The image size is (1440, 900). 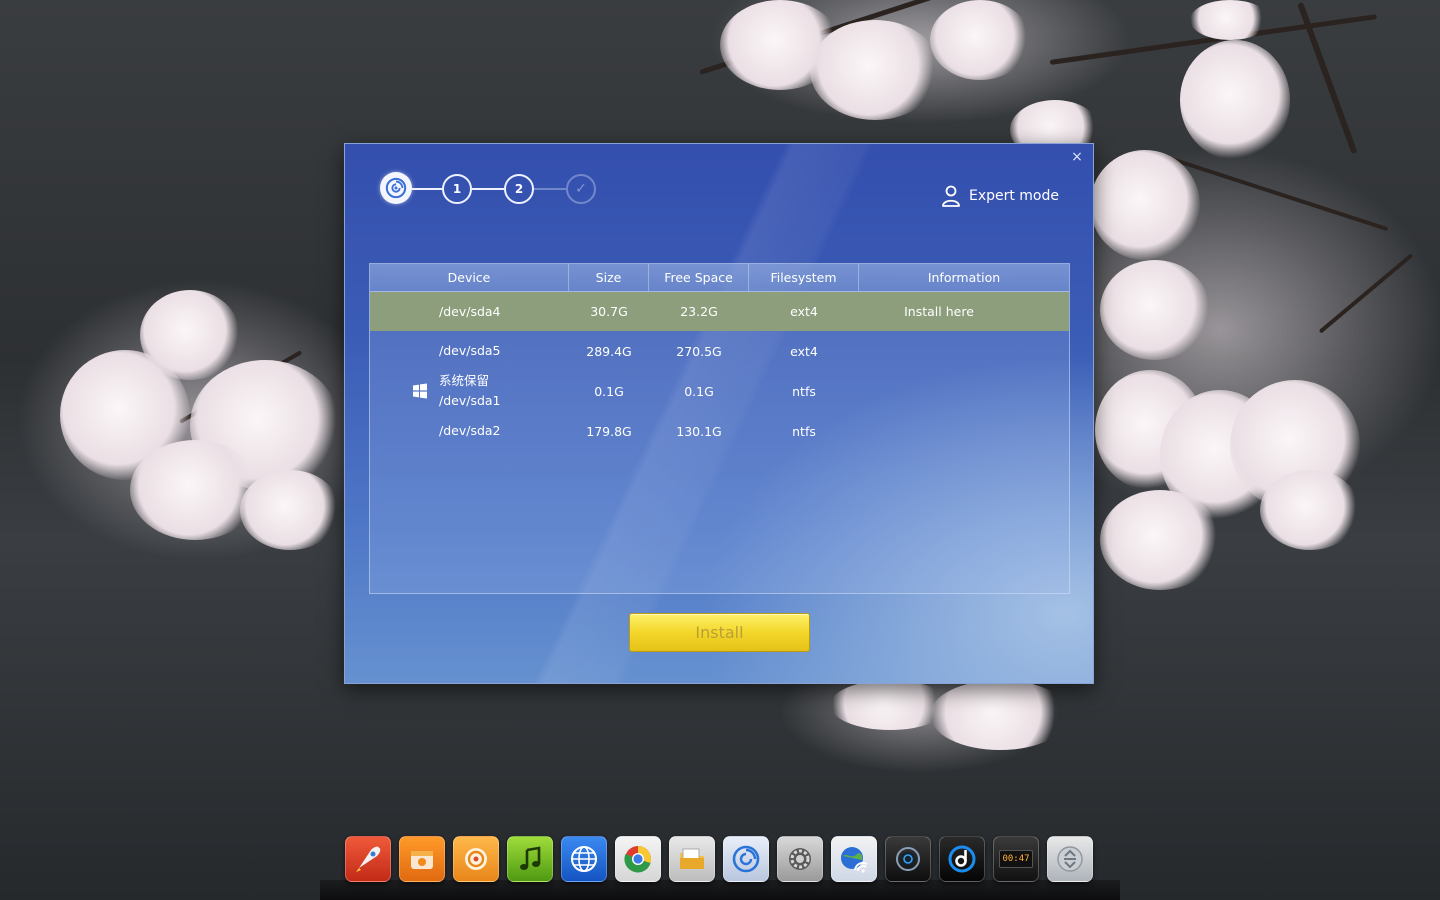 What do you see at coordinates (719, 859) in the screenshot?
I see `dock: 00:47` at bounding box center [719, 859].